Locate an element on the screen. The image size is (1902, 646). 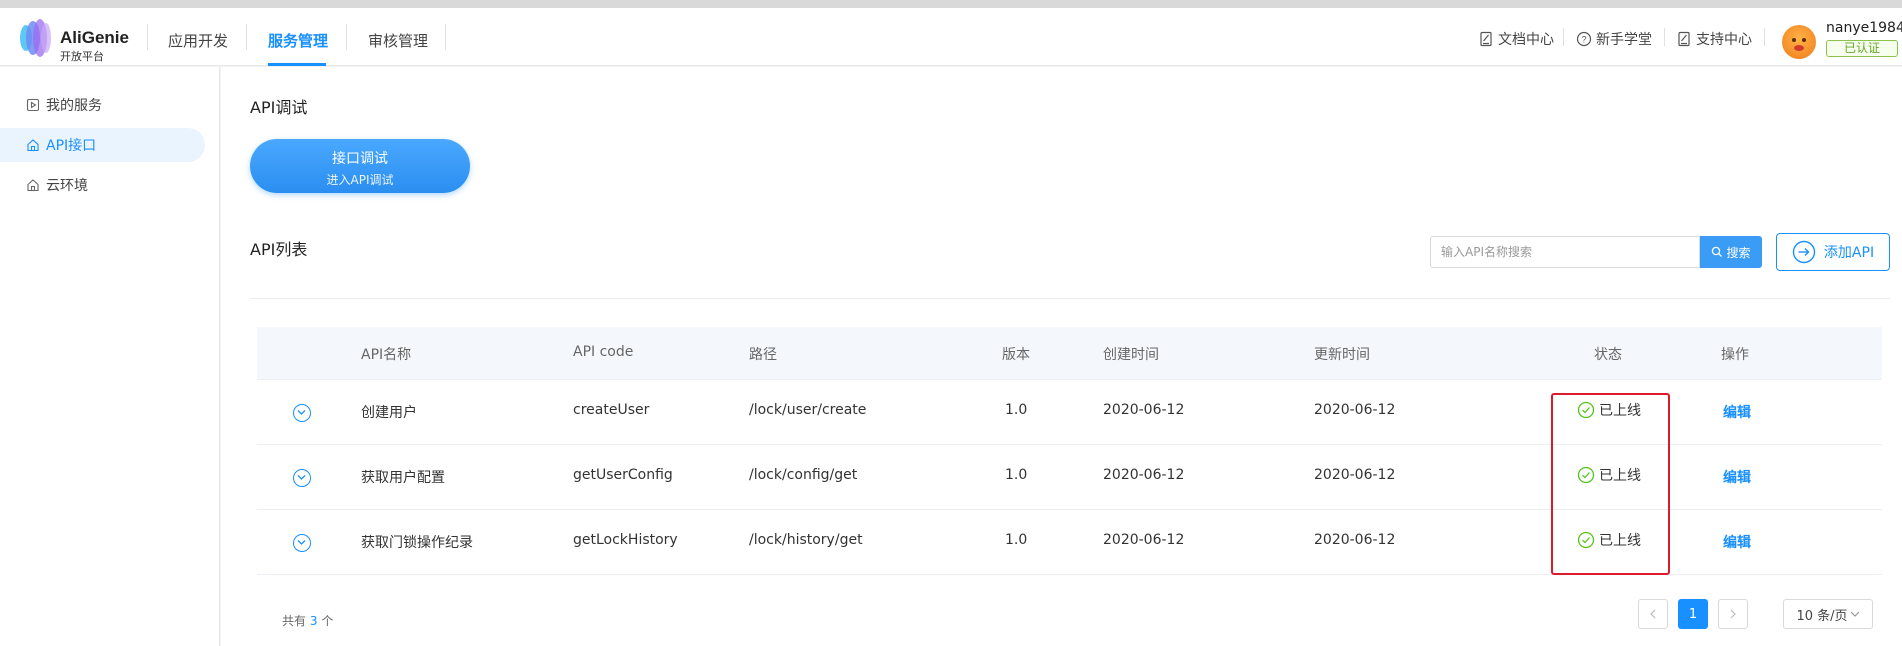
next-page-button is located at coordinates (1733, 614).